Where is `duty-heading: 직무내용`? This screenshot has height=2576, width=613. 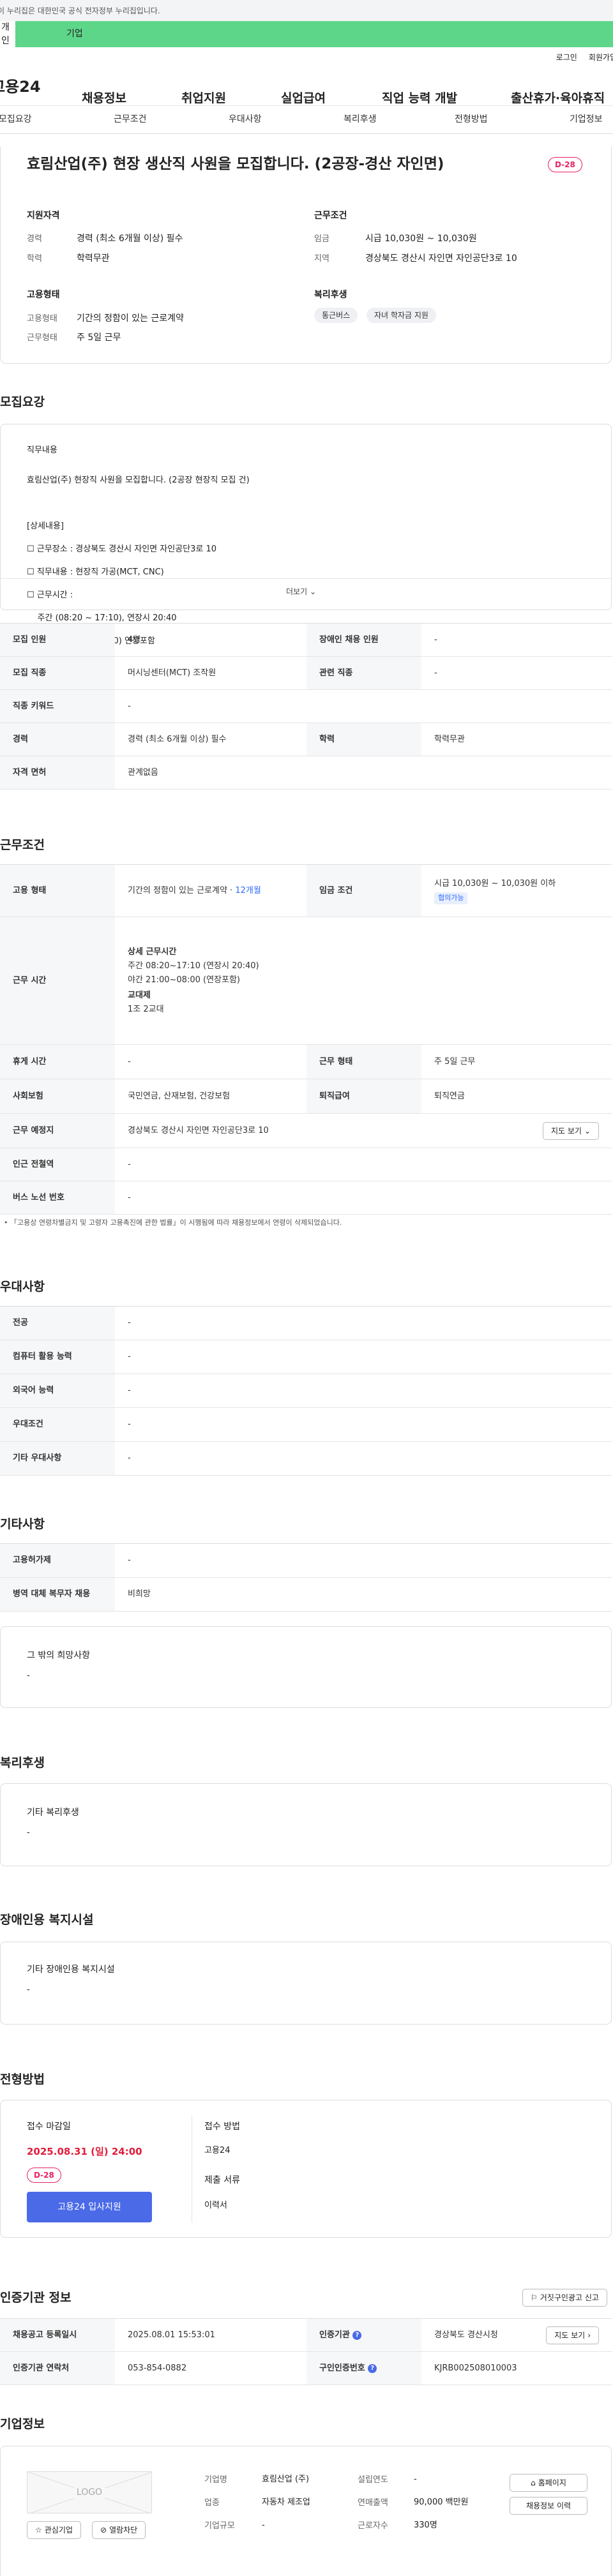 duty-heading: 직무내용 is located at coordinates (42, 450).